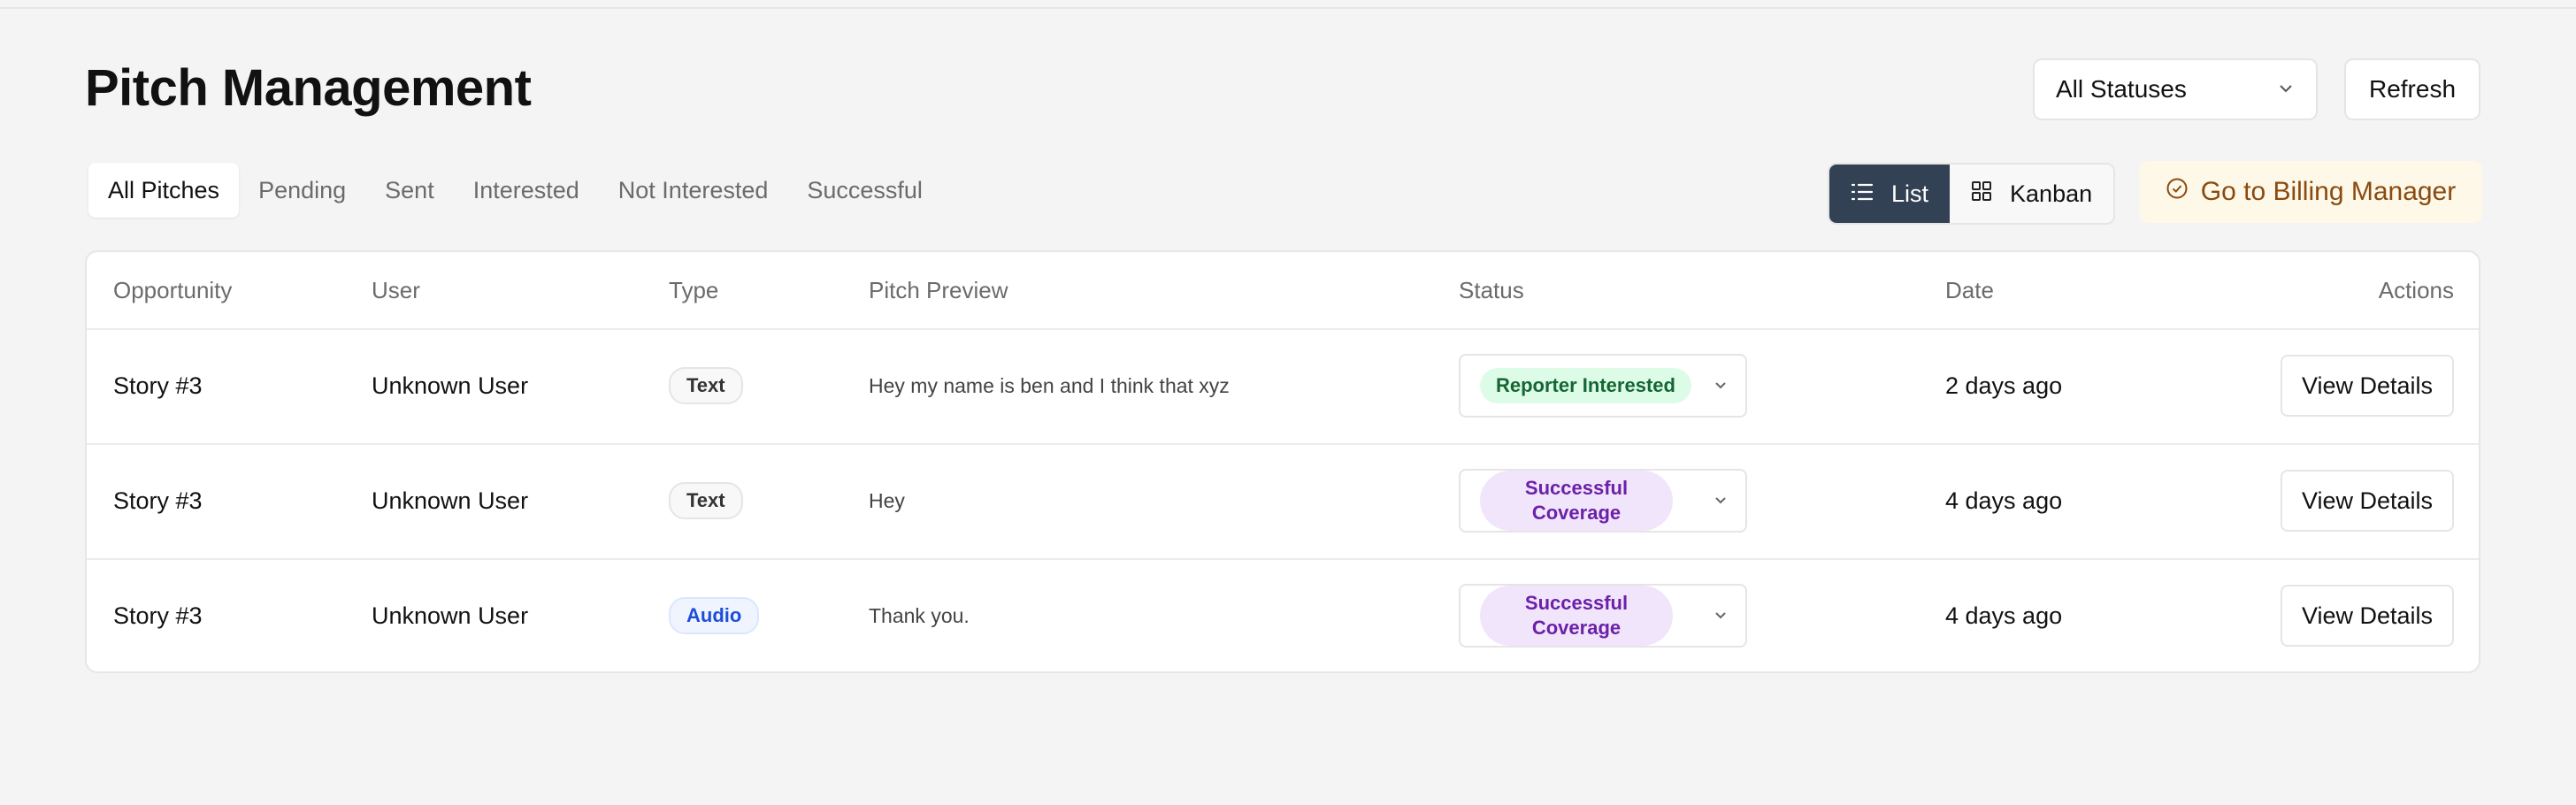 The image size is (2576, 805). Describe the element at coordinates (864, 190) in the screenshot. I see `tab-successful: Successful` at that location.